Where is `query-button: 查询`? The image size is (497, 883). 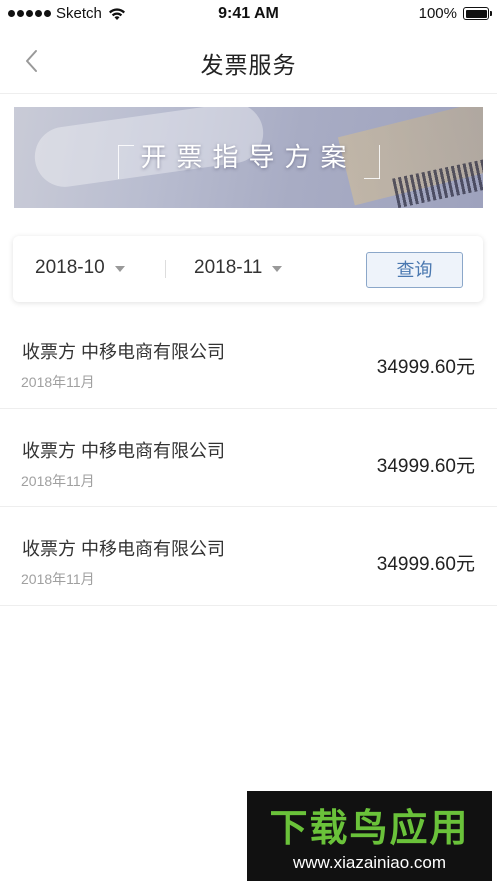 query-button: 查询 is located at coordinates (414, 270).